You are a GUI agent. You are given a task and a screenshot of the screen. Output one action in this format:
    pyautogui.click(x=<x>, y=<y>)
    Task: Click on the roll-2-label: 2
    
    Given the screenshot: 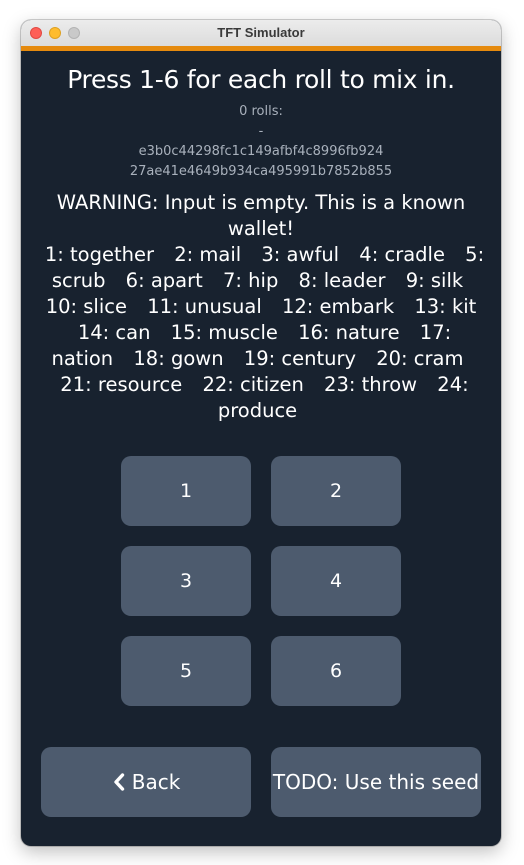 What is the action you would take?
    pyautogui.click(x=336, y=491)
    